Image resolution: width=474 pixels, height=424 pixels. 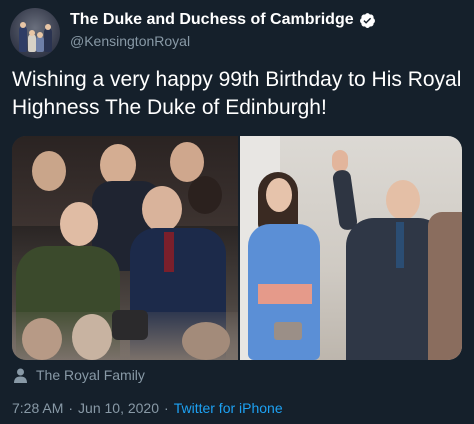 I want to click on tweet-time: 7:28 AM, so click(x=37, y=408).